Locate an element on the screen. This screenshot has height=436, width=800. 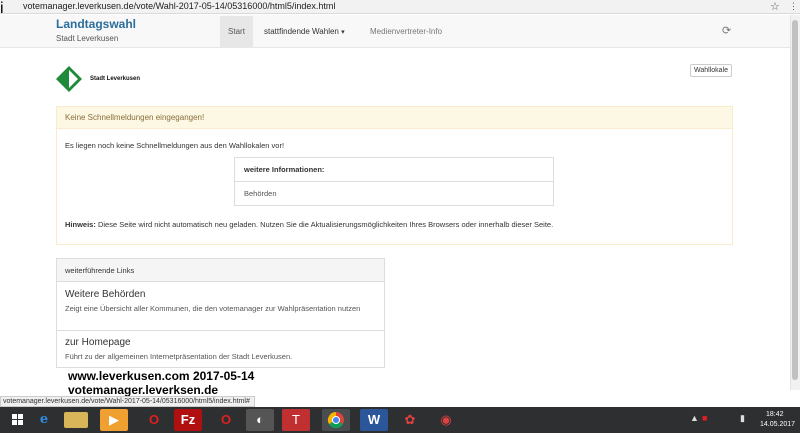
app-icon: ✿ is located at coordinates (410, 420).